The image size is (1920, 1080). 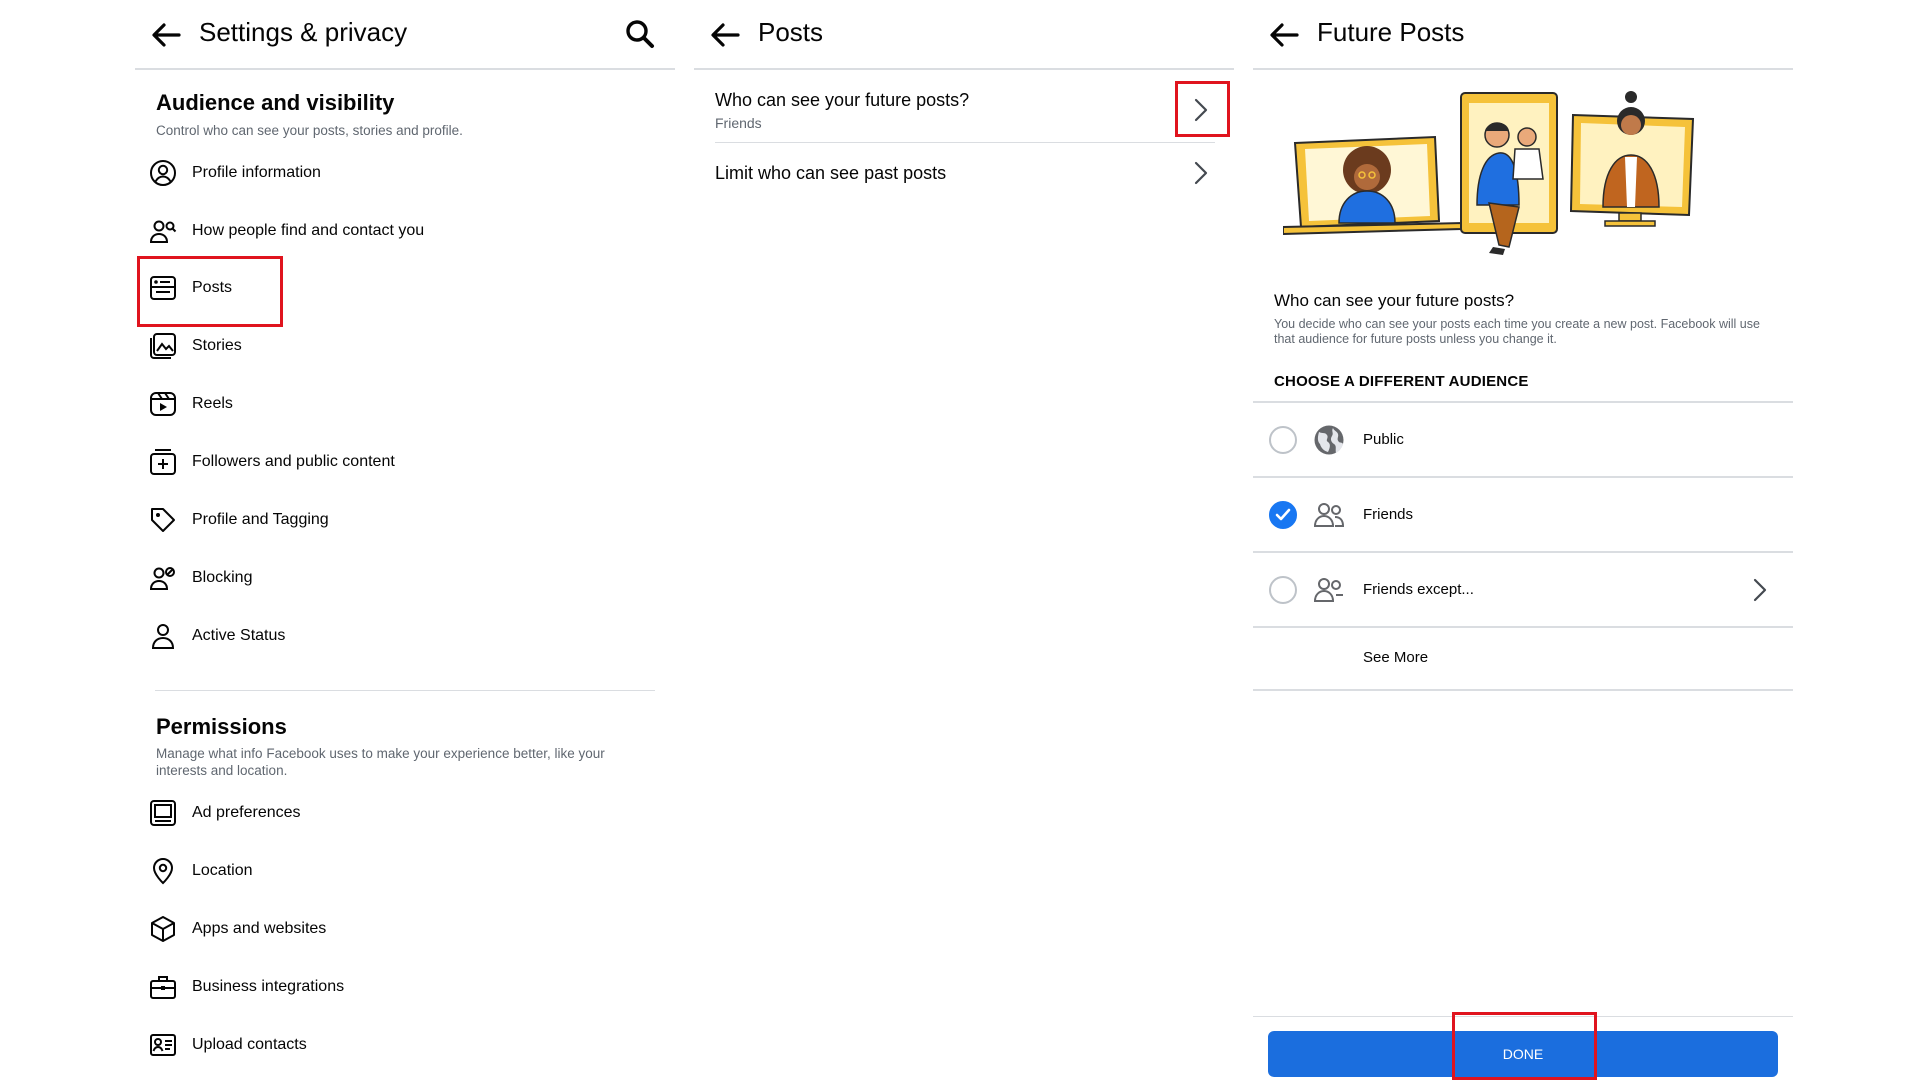 What do you see at coordinates (163, 1045) in the screenshot?
I see `contacts-card-icon` at bounding box center [163, 1045].